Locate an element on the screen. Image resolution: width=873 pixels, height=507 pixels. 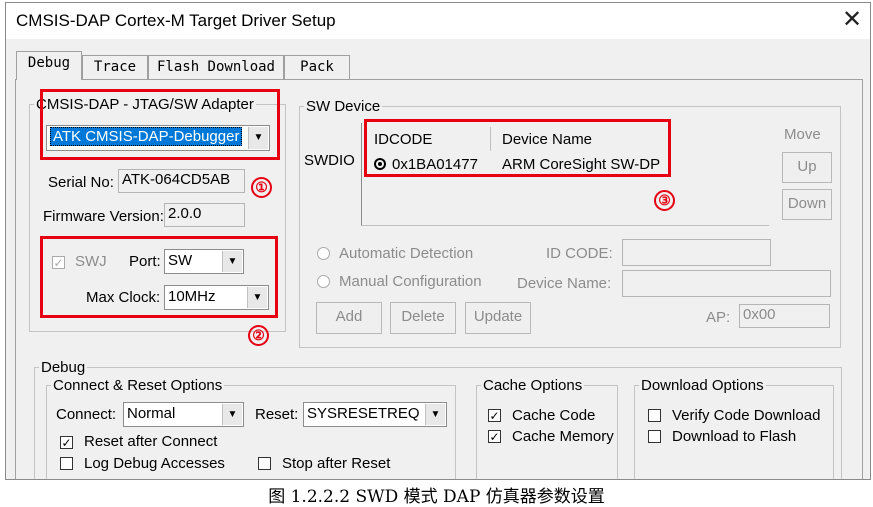
ap-field: 0x00 is located at coordinates (784, 316).